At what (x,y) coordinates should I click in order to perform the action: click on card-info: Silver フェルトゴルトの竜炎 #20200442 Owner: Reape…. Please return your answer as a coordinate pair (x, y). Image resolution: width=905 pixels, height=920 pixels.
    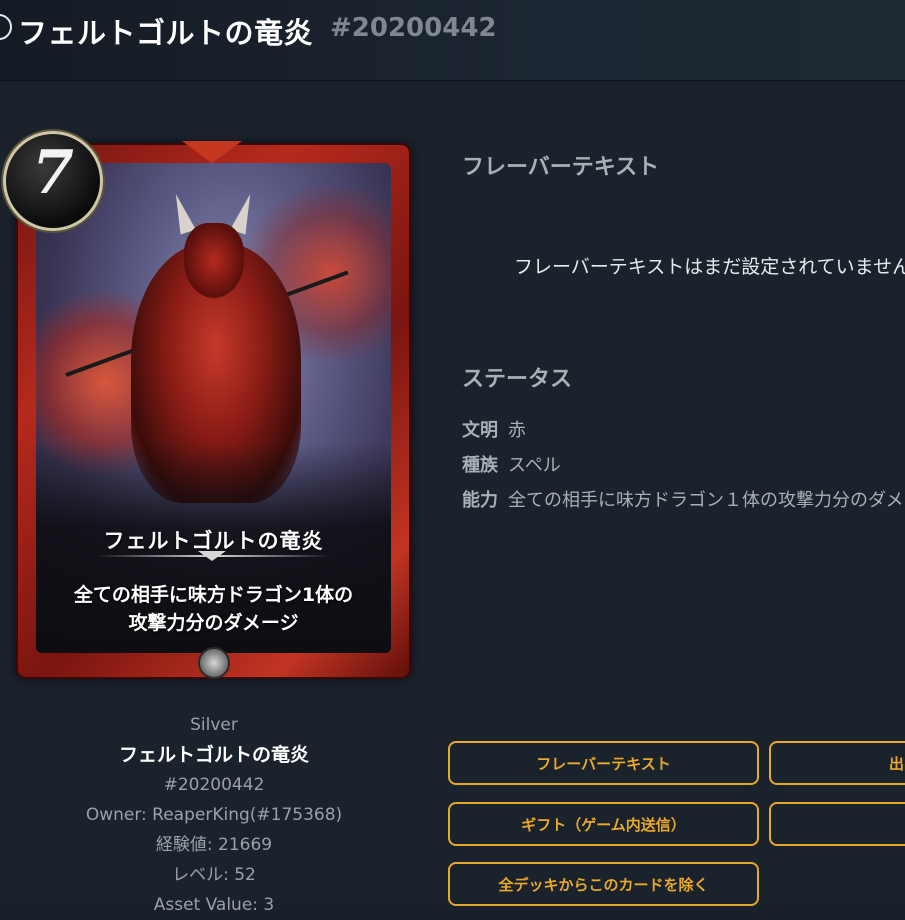
    Looking at the image, I should click on (214, 815).